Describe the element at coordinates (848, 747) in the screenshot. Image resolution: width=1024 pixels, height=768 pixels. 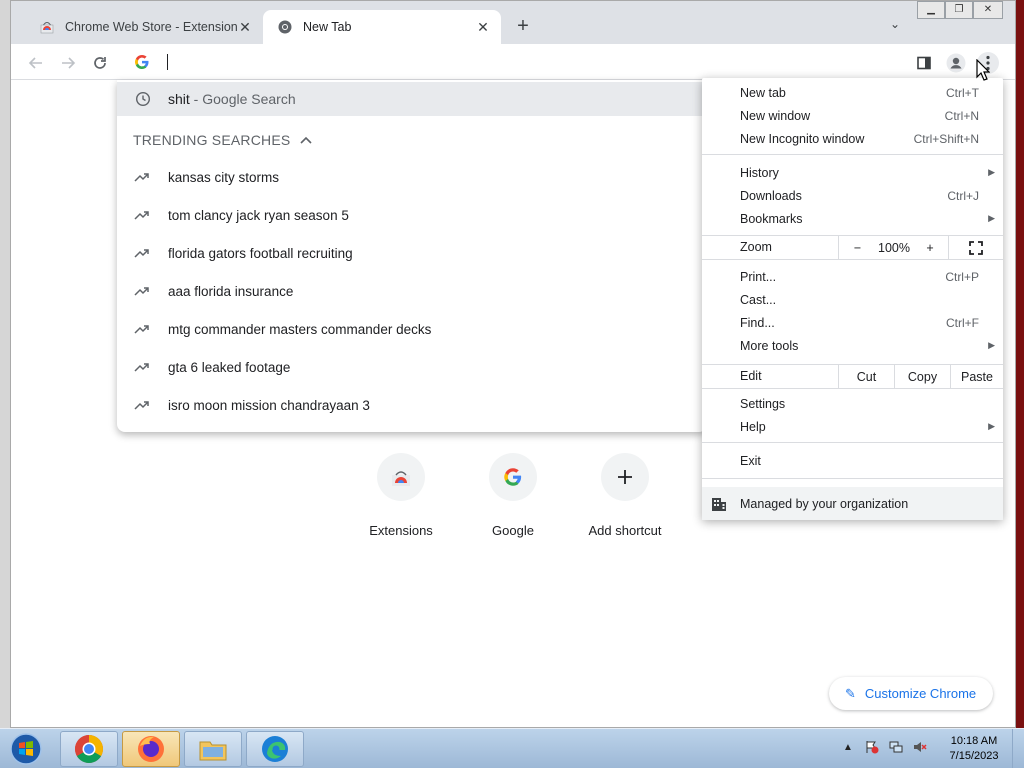
I see `show-hidden-icons-icon: ▲` at that location.